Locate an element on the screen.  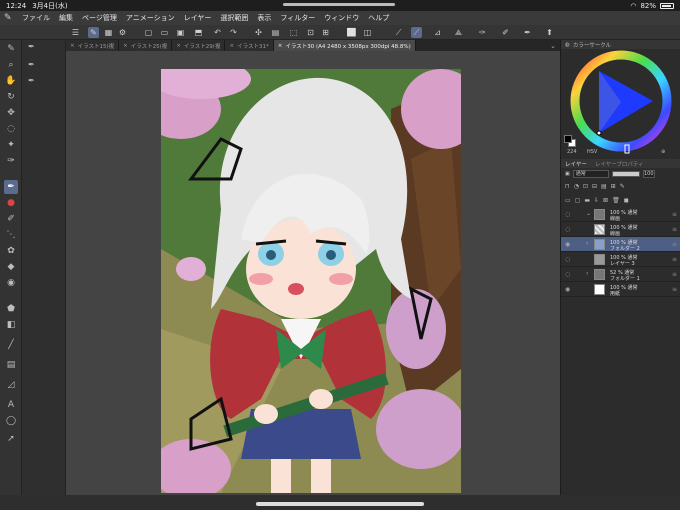
deselect-icon: ⊡ is located at coordinates (310, 32).